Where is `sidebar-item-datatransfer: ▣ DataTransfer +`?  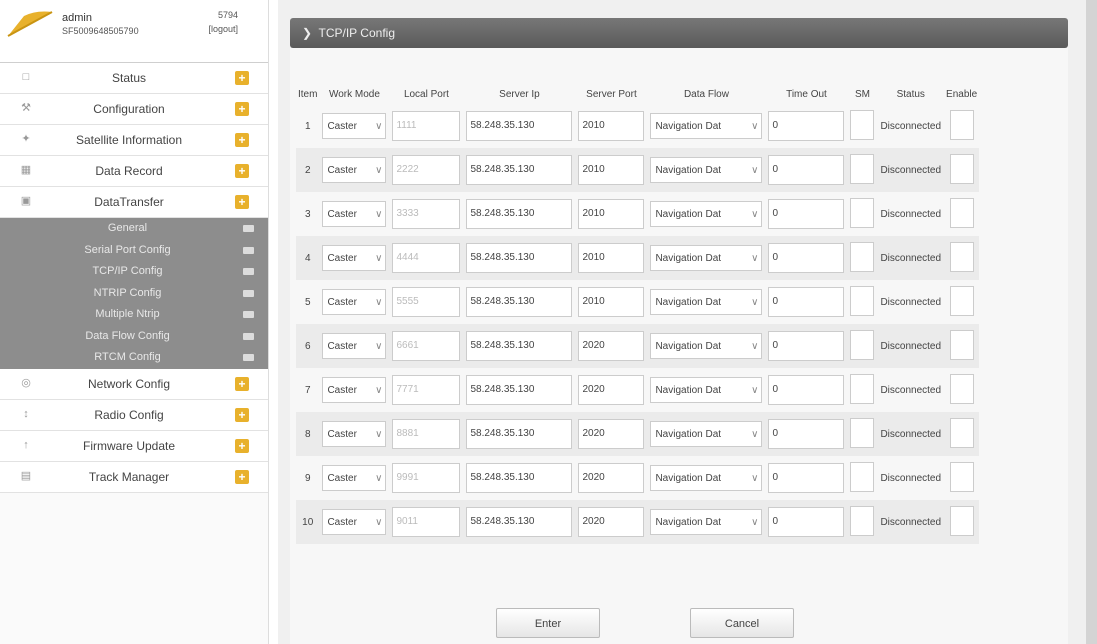
sidebar-item-datatransfer: ▣ DataTransfer + is located at coordinates (134, 202).